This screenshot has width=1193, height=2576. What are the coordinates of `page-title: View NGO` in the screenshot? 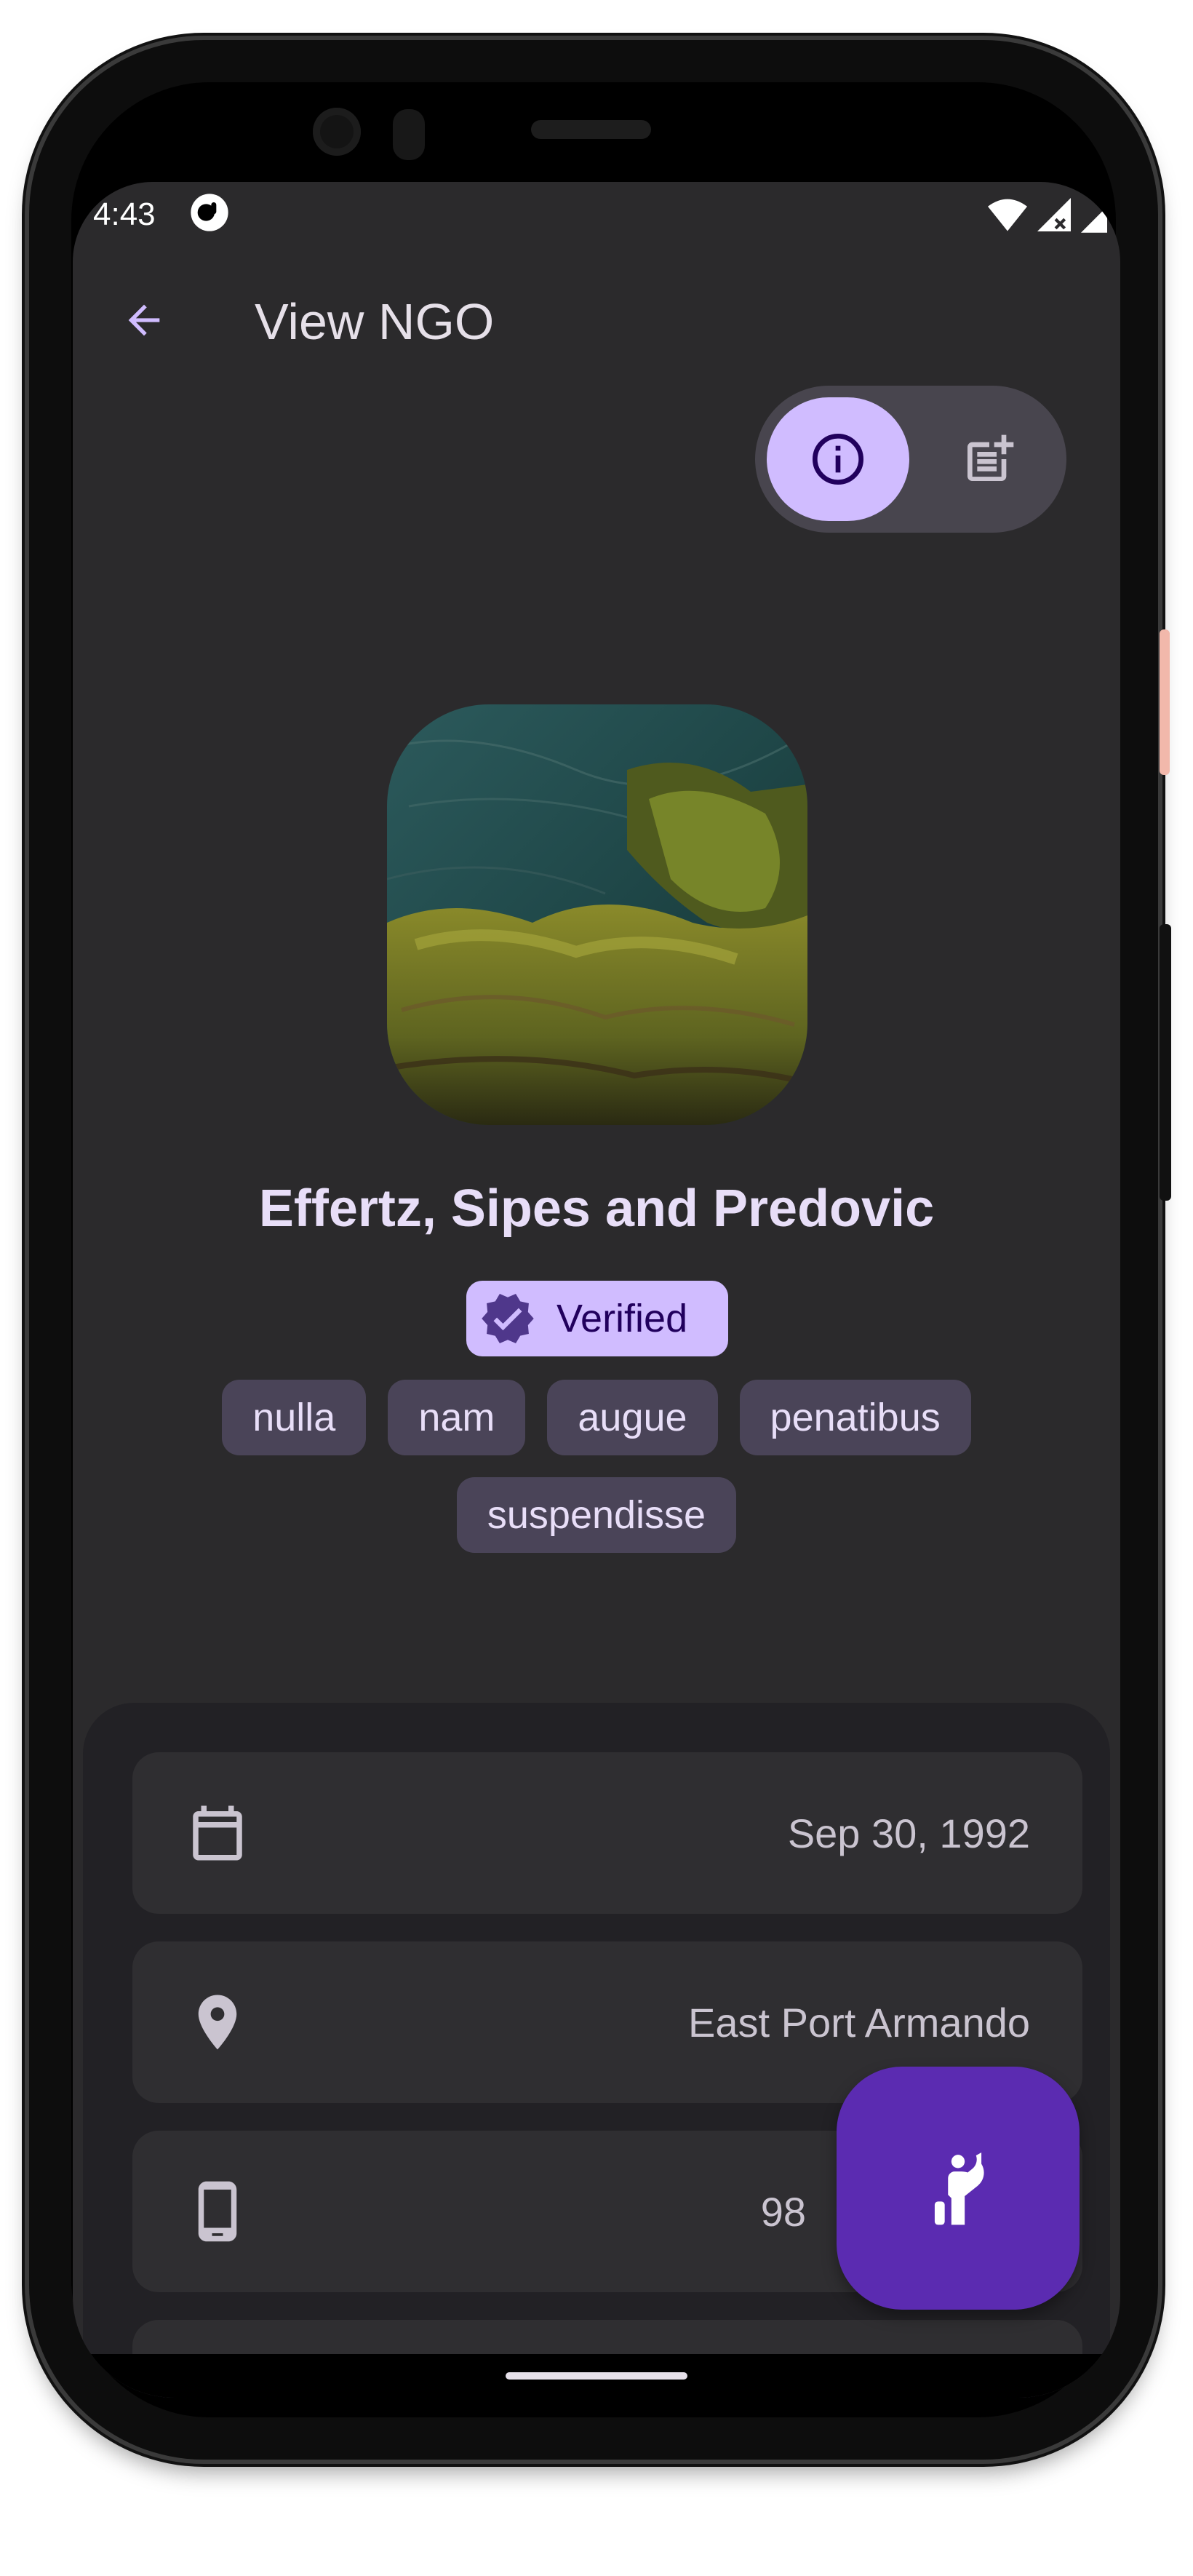 It's located at (375, 321).